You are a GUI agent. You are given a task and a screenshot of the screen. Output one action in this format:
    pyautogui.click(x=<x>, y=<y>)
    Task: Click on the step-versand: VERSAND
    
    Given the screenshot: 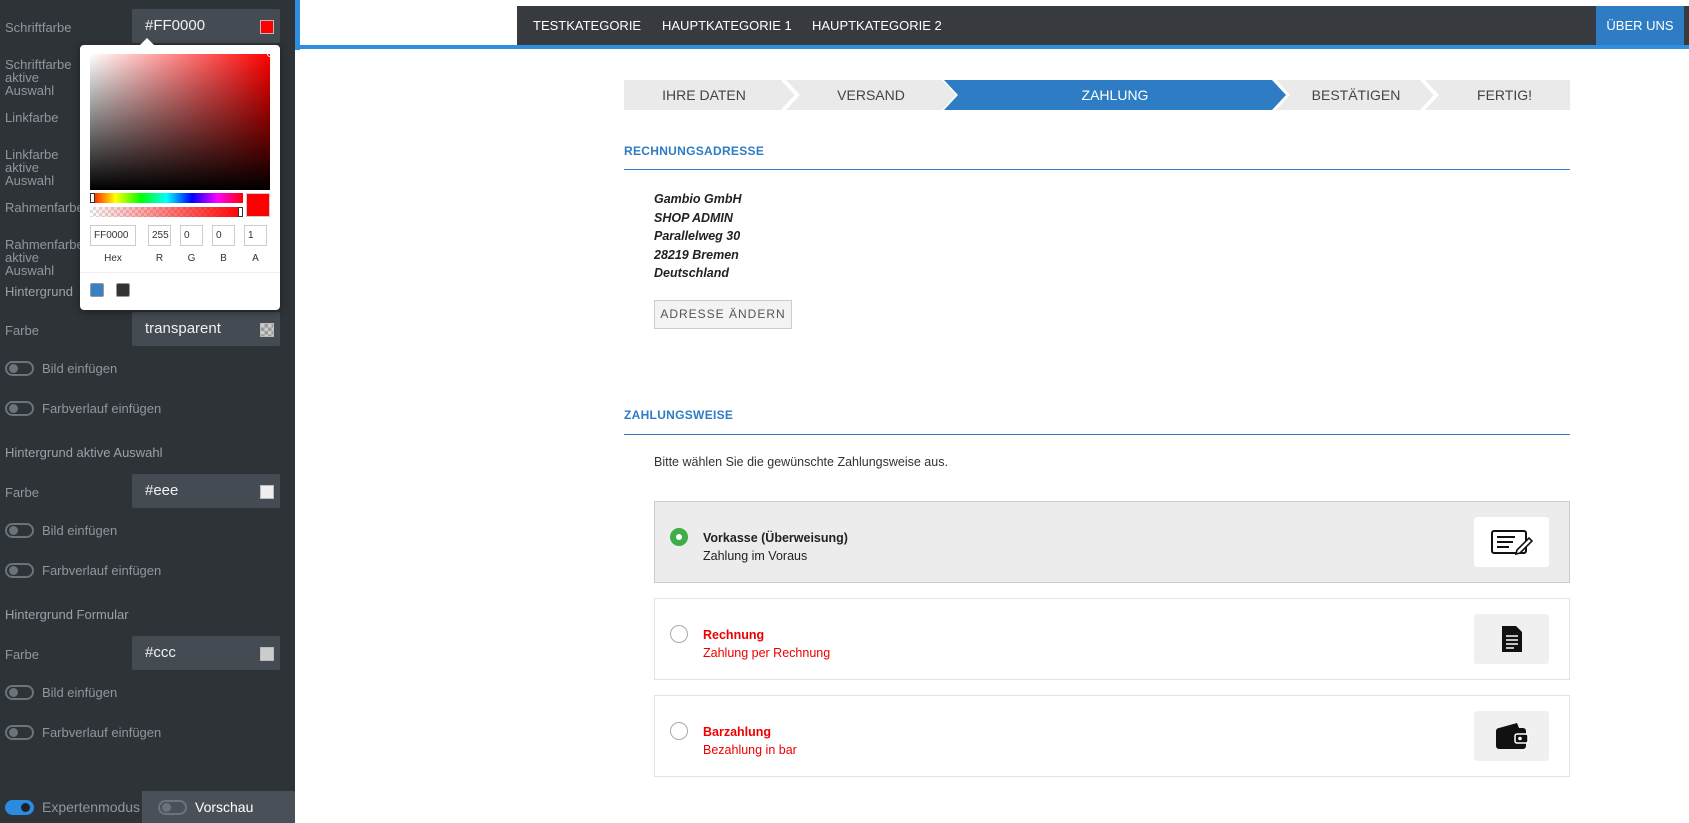 What is the action you would take?
    pyautogui.click(x=871, y=95)
    